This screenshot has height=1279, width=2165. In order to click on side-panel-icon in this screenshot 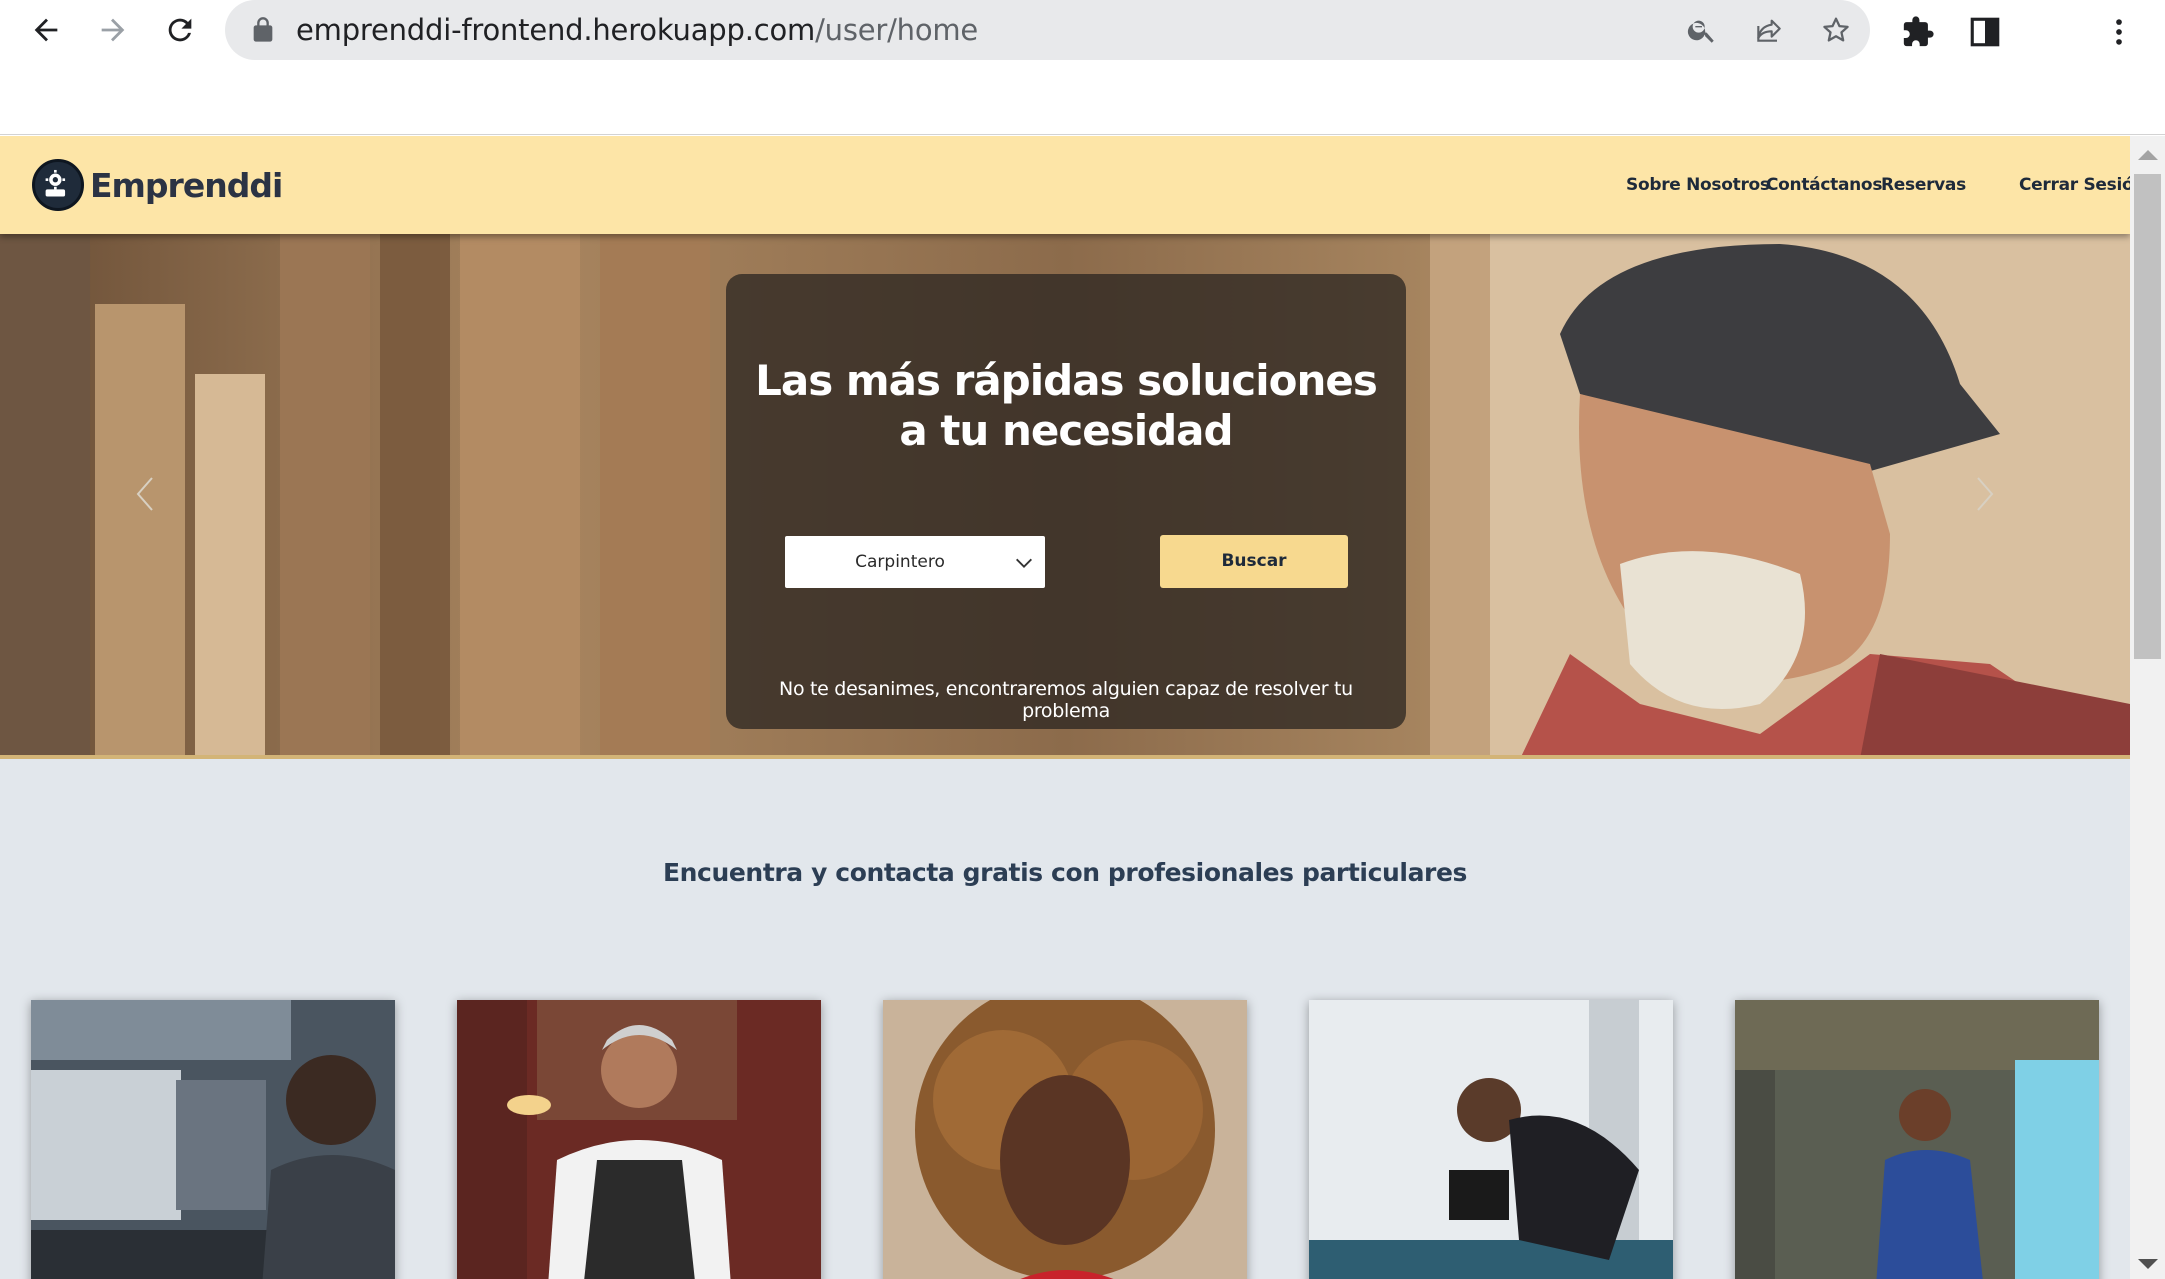, I will do `click(1985, 32)`.